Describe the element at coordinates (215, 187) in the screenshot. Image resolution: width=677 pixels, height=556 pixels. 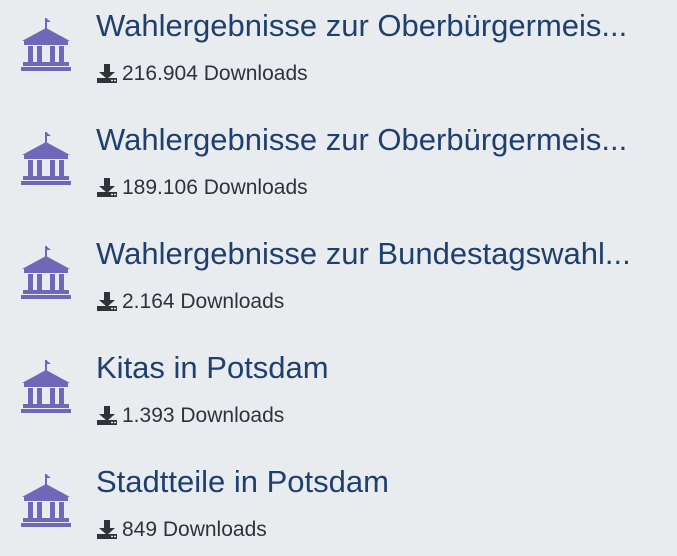
I see `download-count-text: 189.106 Downloads` at that location.